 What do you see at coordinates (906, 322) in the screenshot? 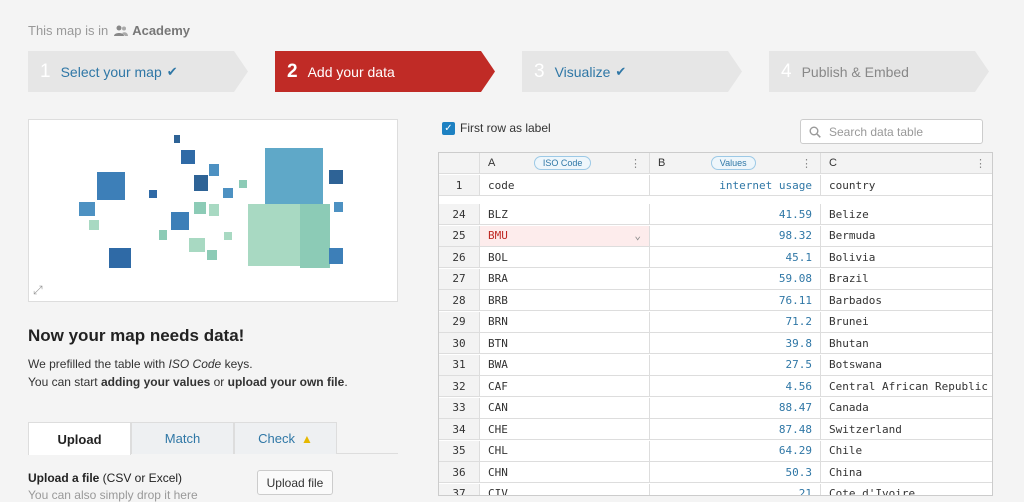
I see `table-cell: Brunei` at bounding box center [906, 322].